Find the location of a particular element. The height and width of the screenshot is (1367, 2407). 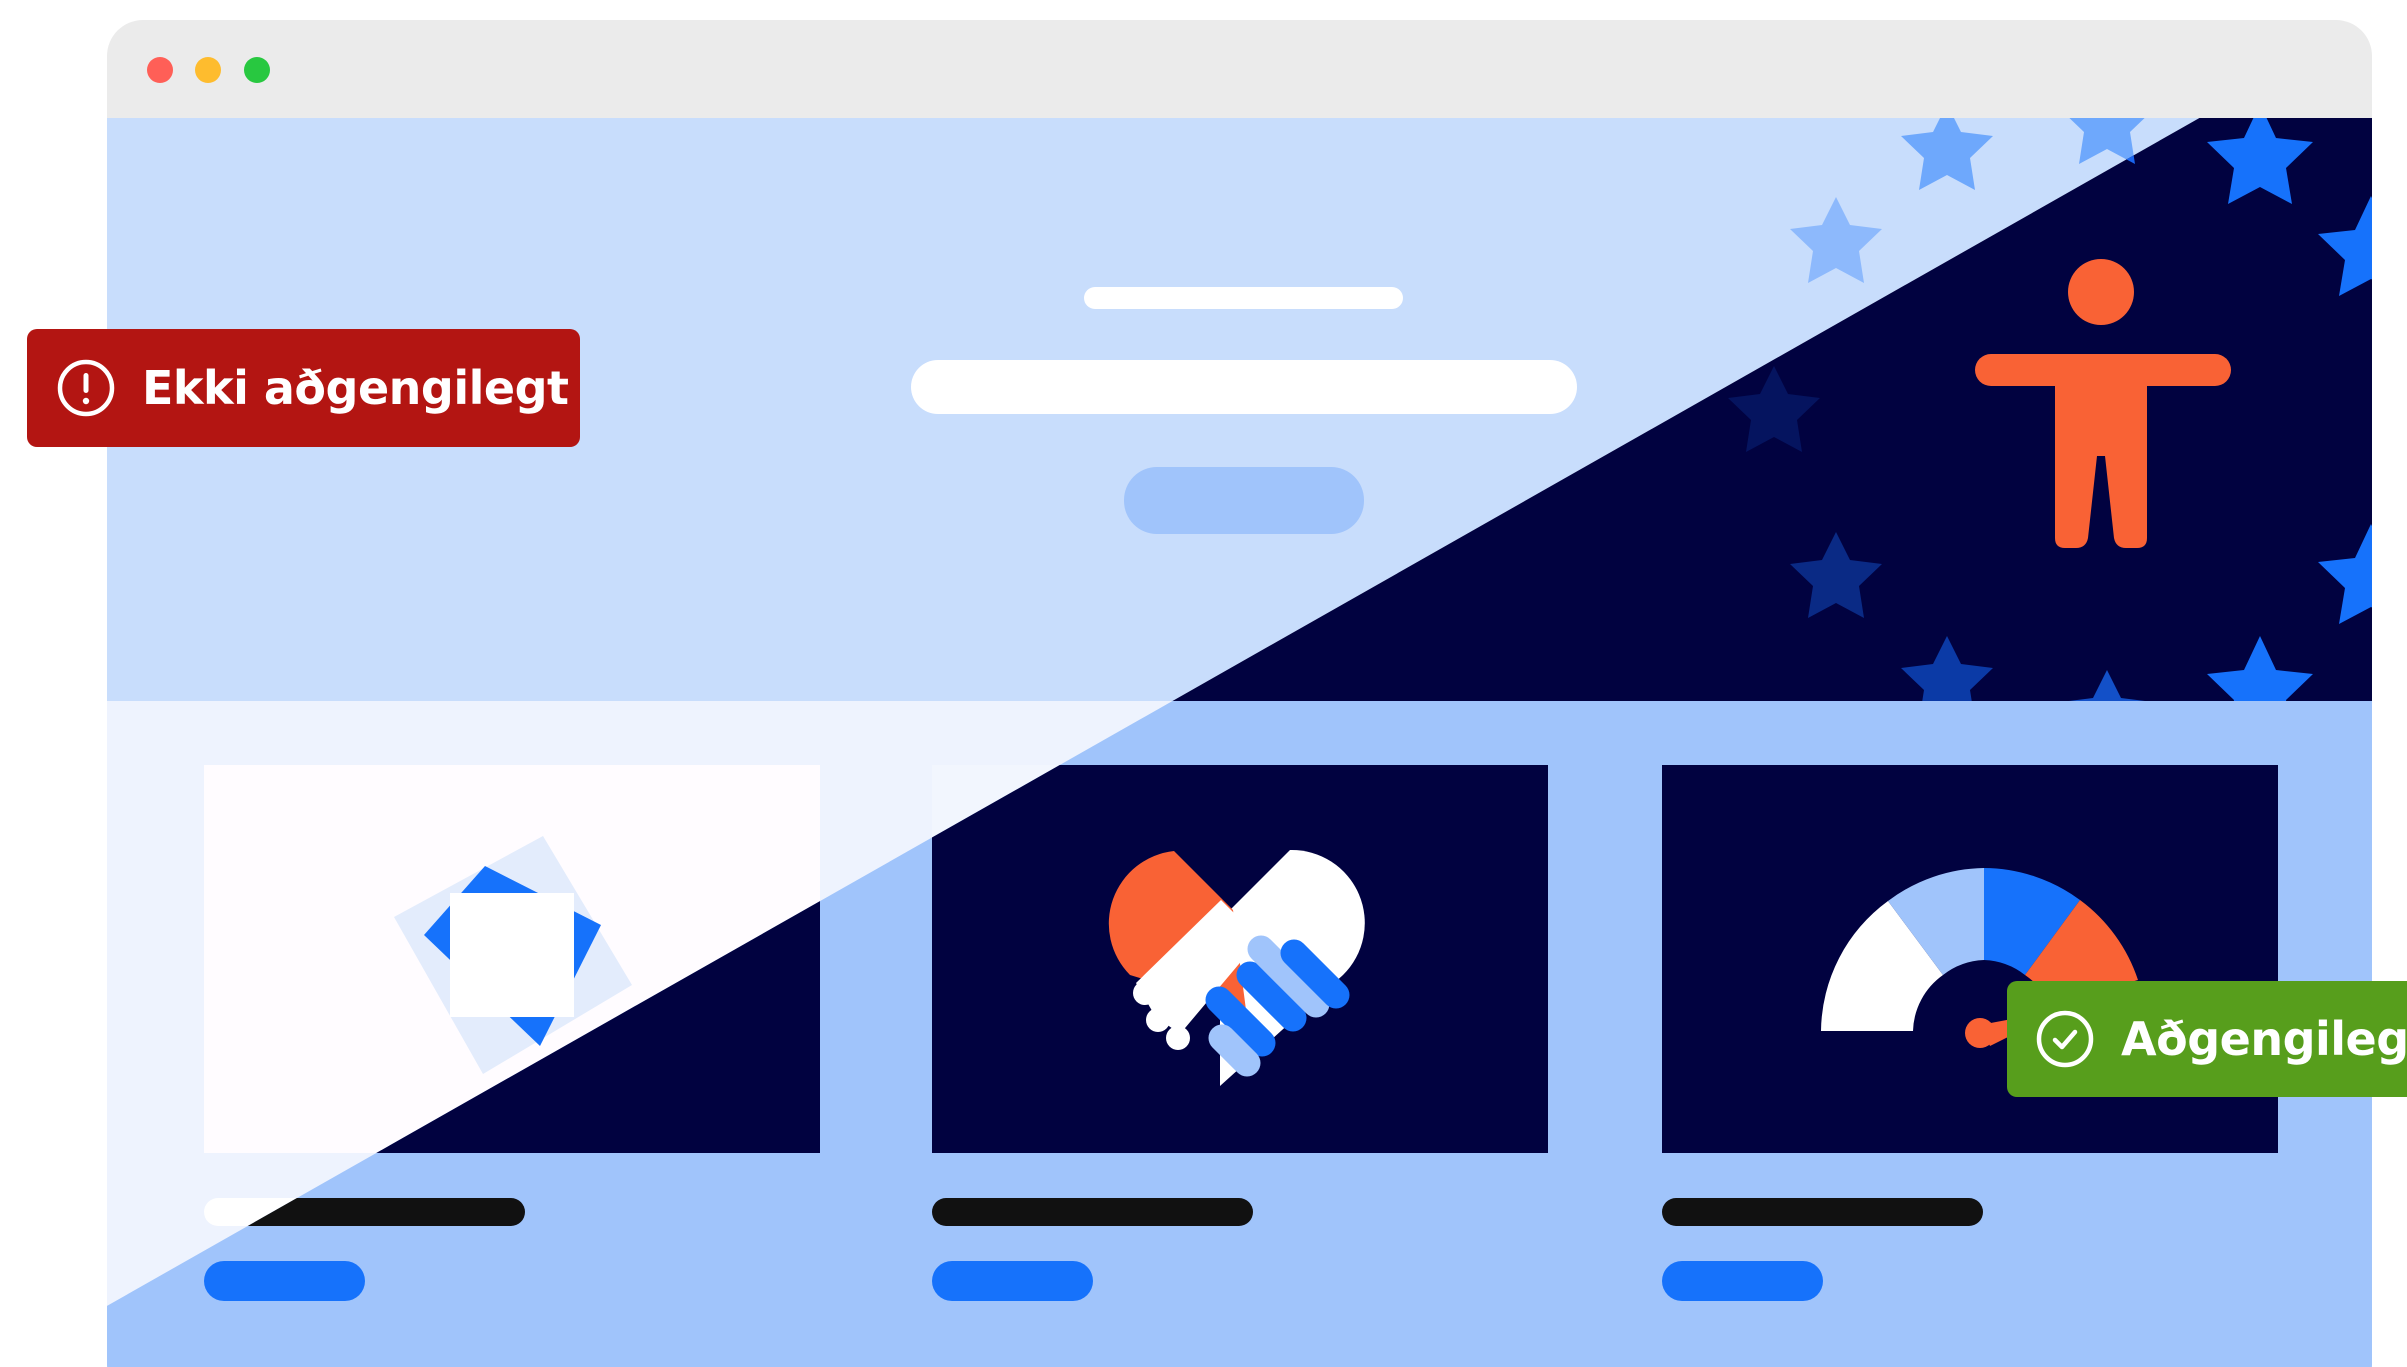

overlapping-squares-icon-front is located at coordinates (512, 955).